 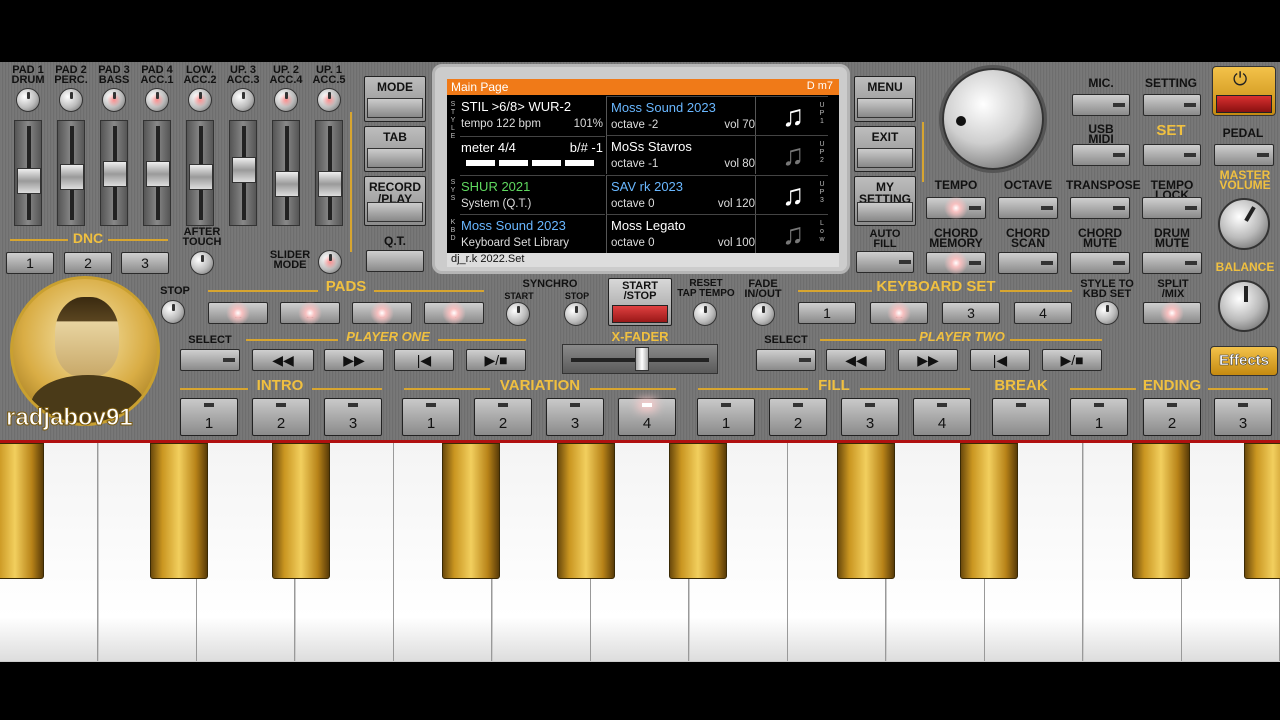 I want to click on set-panel: SHUR 2021 System (Q.T.), so click(x=532, y=194).